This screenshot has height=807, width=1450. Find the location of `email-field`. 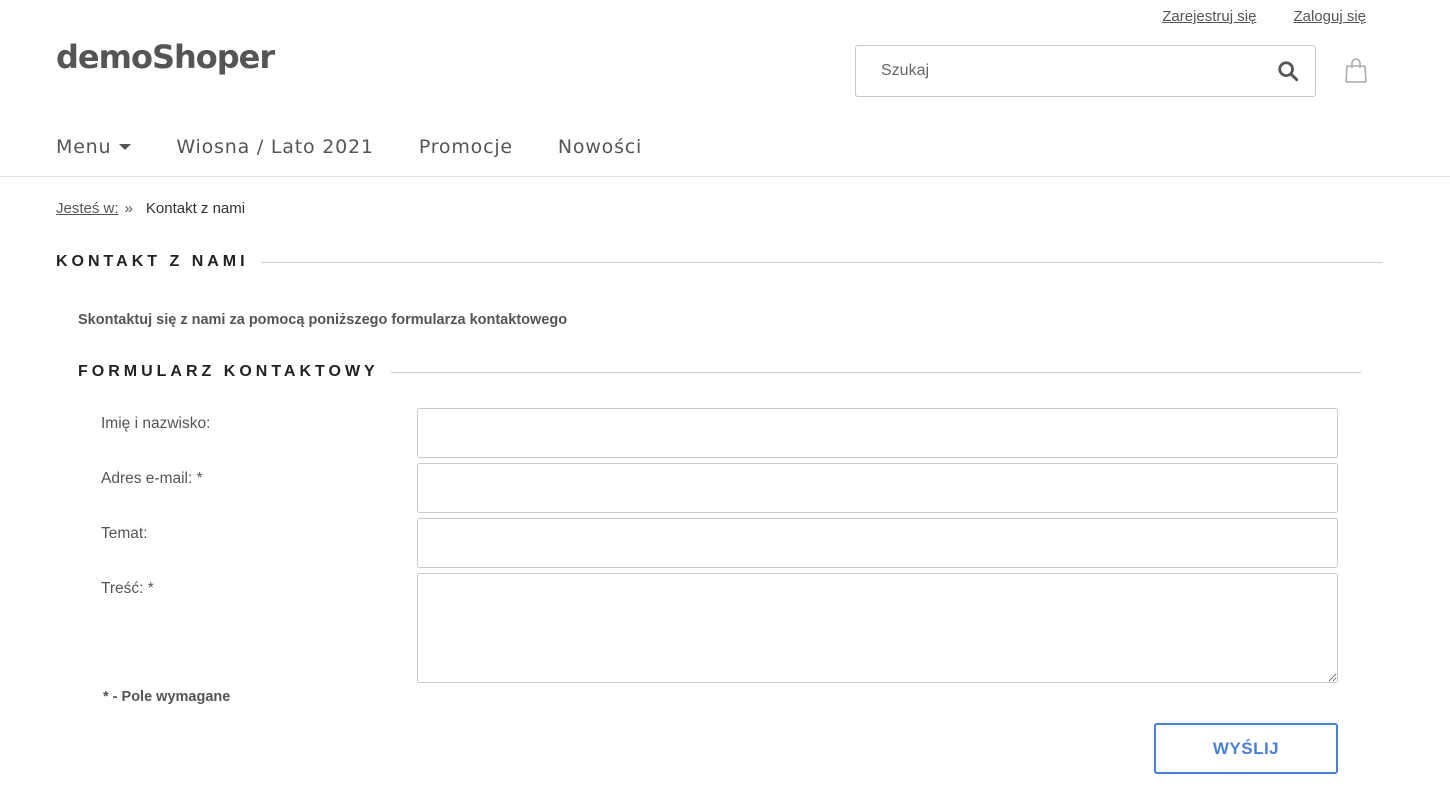

email-field is located at coordinates (877, 488).